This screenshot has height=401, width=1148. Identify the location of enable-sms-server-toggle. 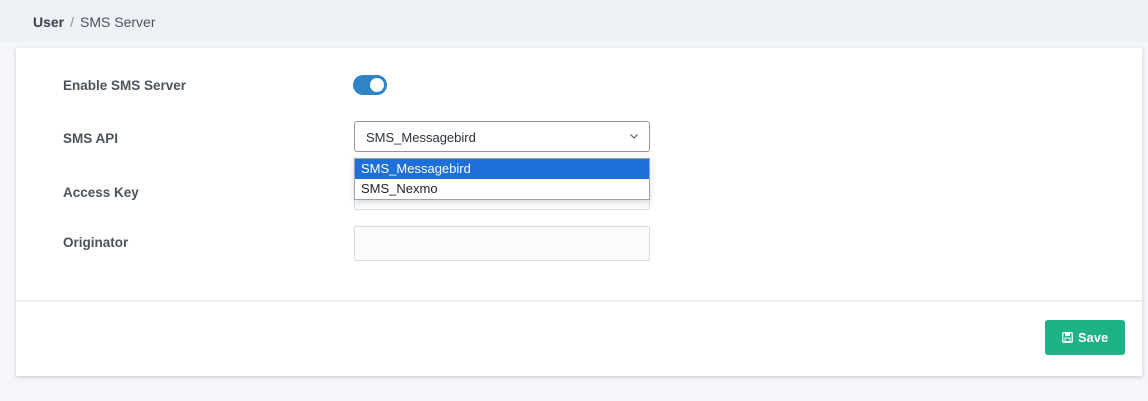
(370, 85).